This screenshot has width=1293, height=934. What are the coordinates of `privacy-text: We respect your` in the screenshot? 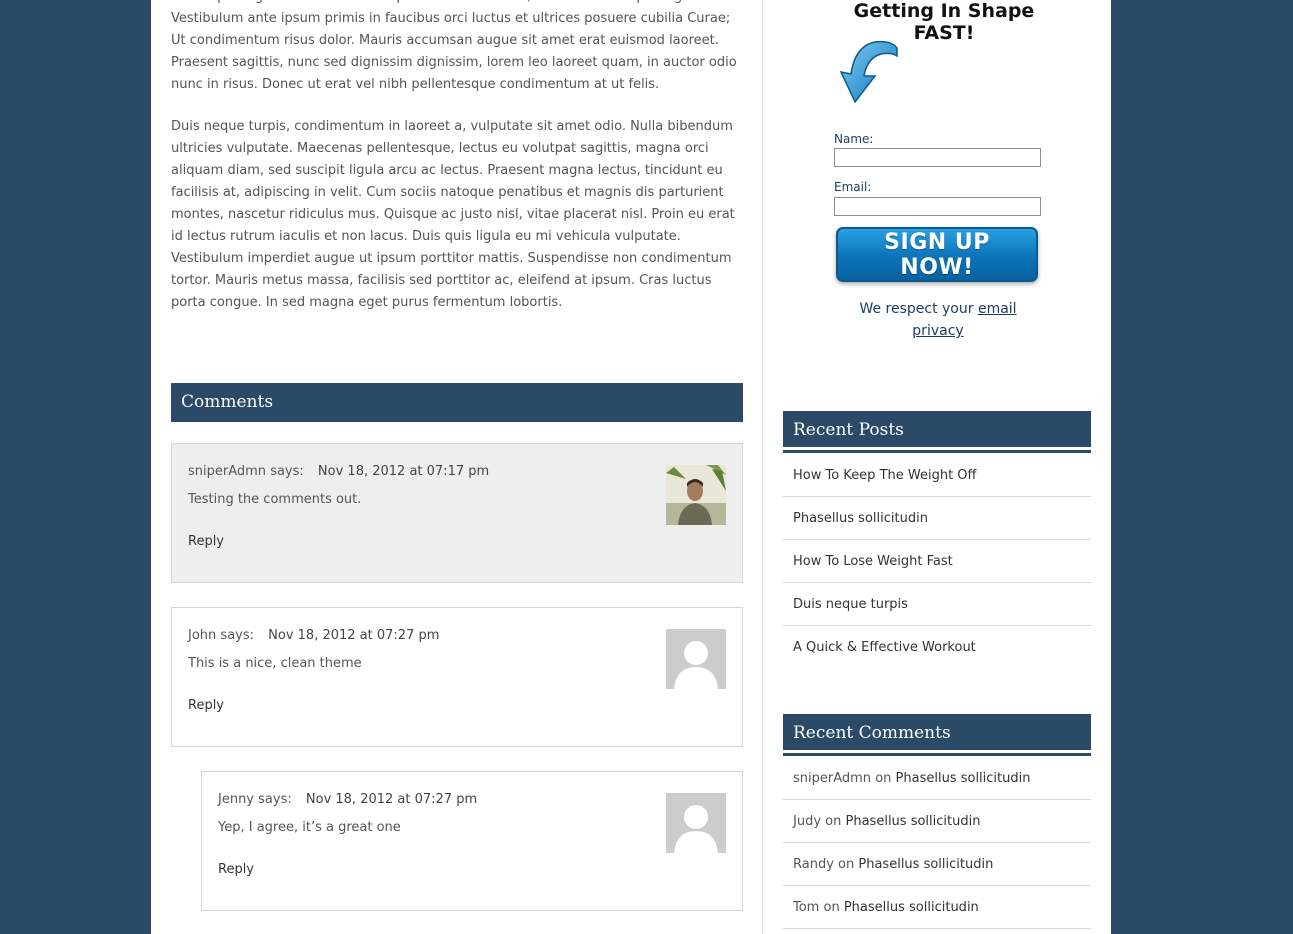 It's located at (916, 309).